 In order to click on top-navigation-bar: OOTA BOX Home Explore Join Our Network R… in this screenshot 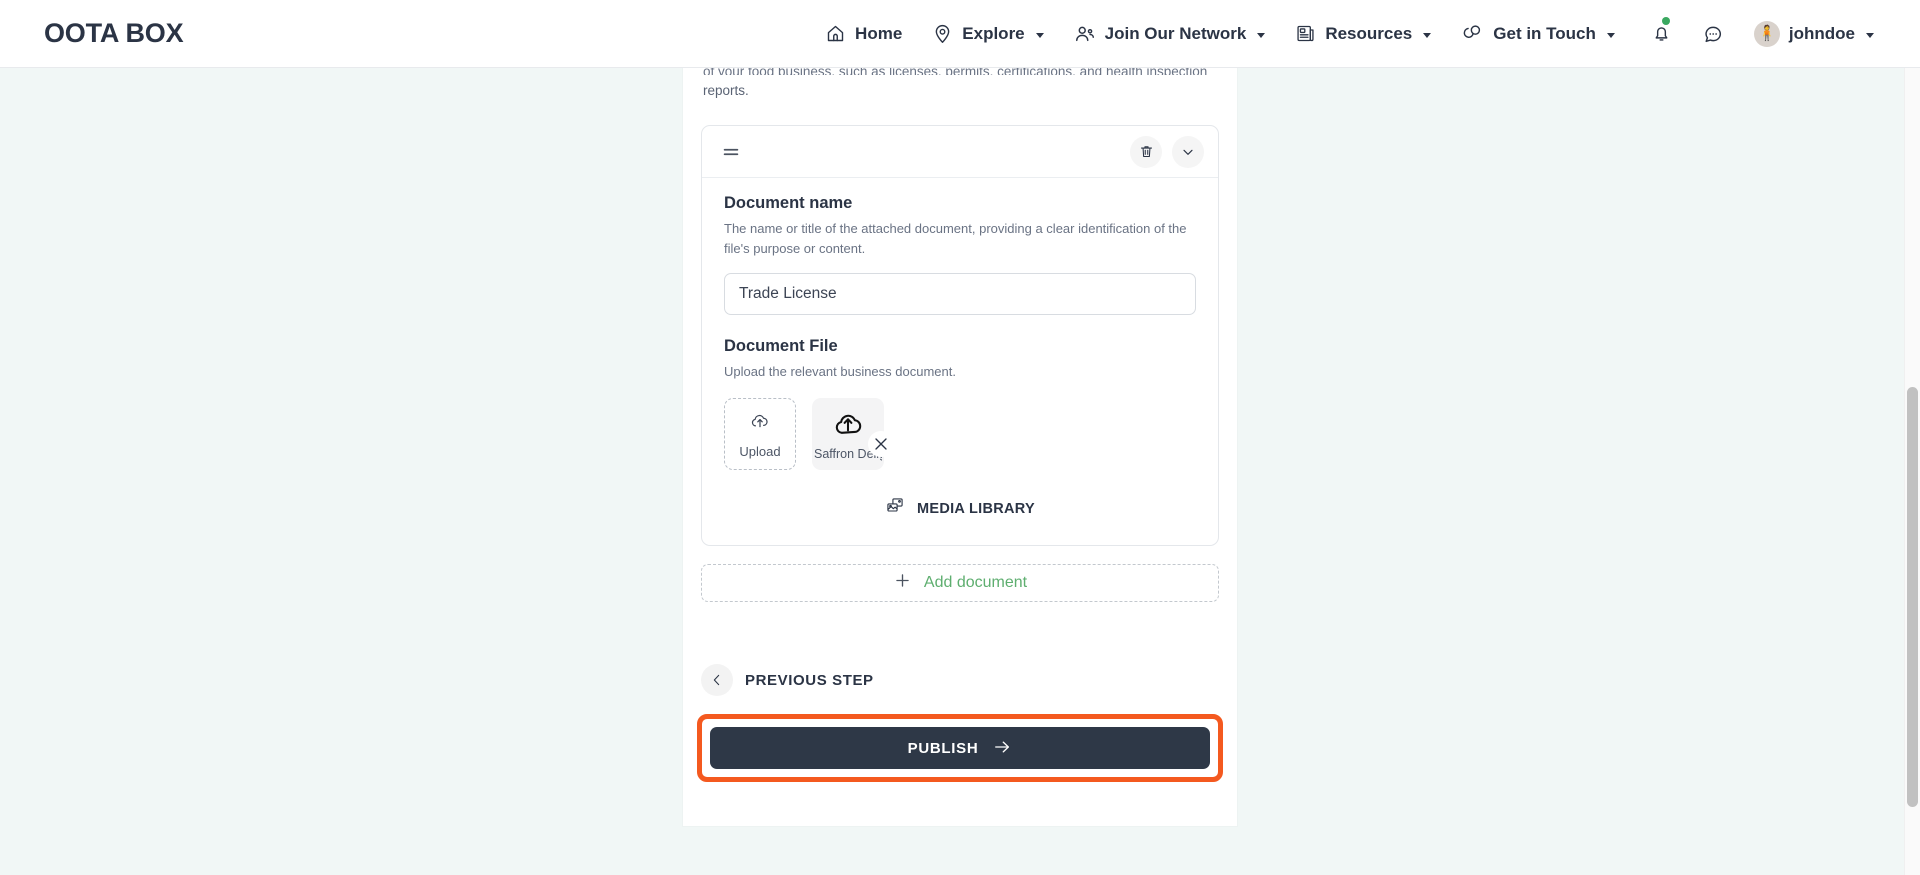, I will do `click(960, 34)`.